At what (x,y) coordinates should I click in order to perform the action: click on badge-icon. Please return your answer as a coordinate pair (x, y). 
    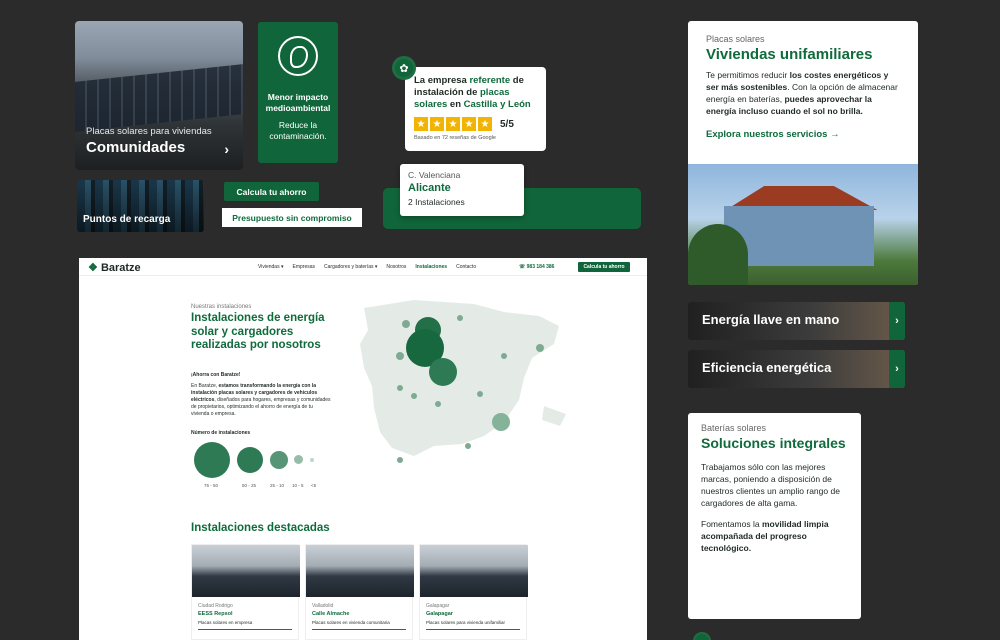
    Looking at the image, I should click on (702, 636).